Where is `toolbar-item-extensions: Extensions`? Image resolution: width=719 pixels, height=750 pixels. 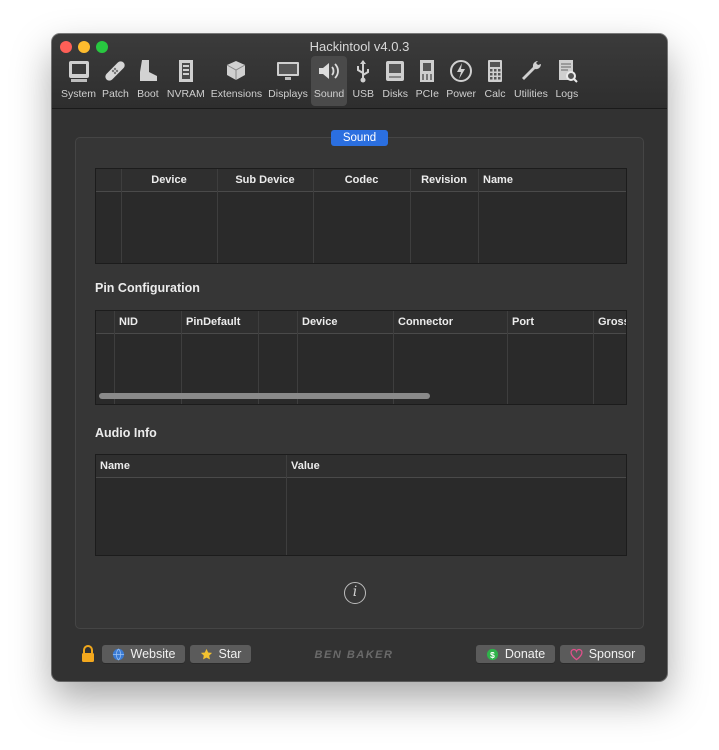 toolbar-item-extensions: Extensions is located at coordinates (236, 81).